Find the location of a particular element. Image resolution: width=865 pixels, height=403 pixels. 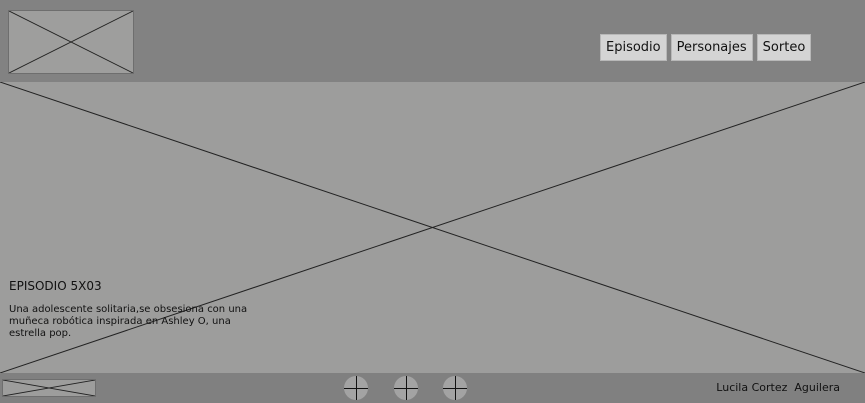

main-nav: Episodio Personajes Sorteo is located at coordinates (706, 47).